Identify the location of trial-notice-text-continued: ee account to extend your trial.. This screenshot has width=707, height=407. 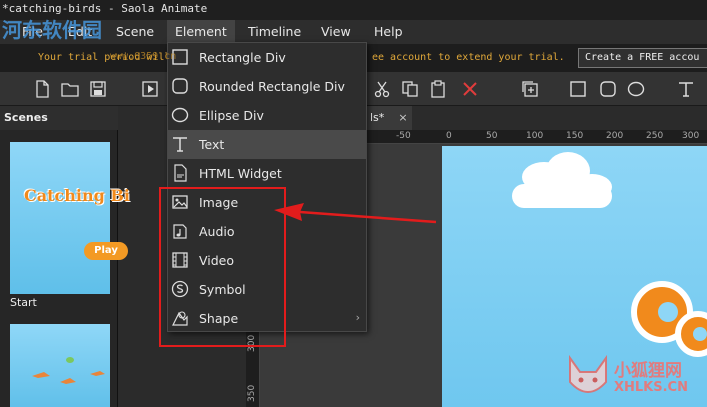
(468, 57).